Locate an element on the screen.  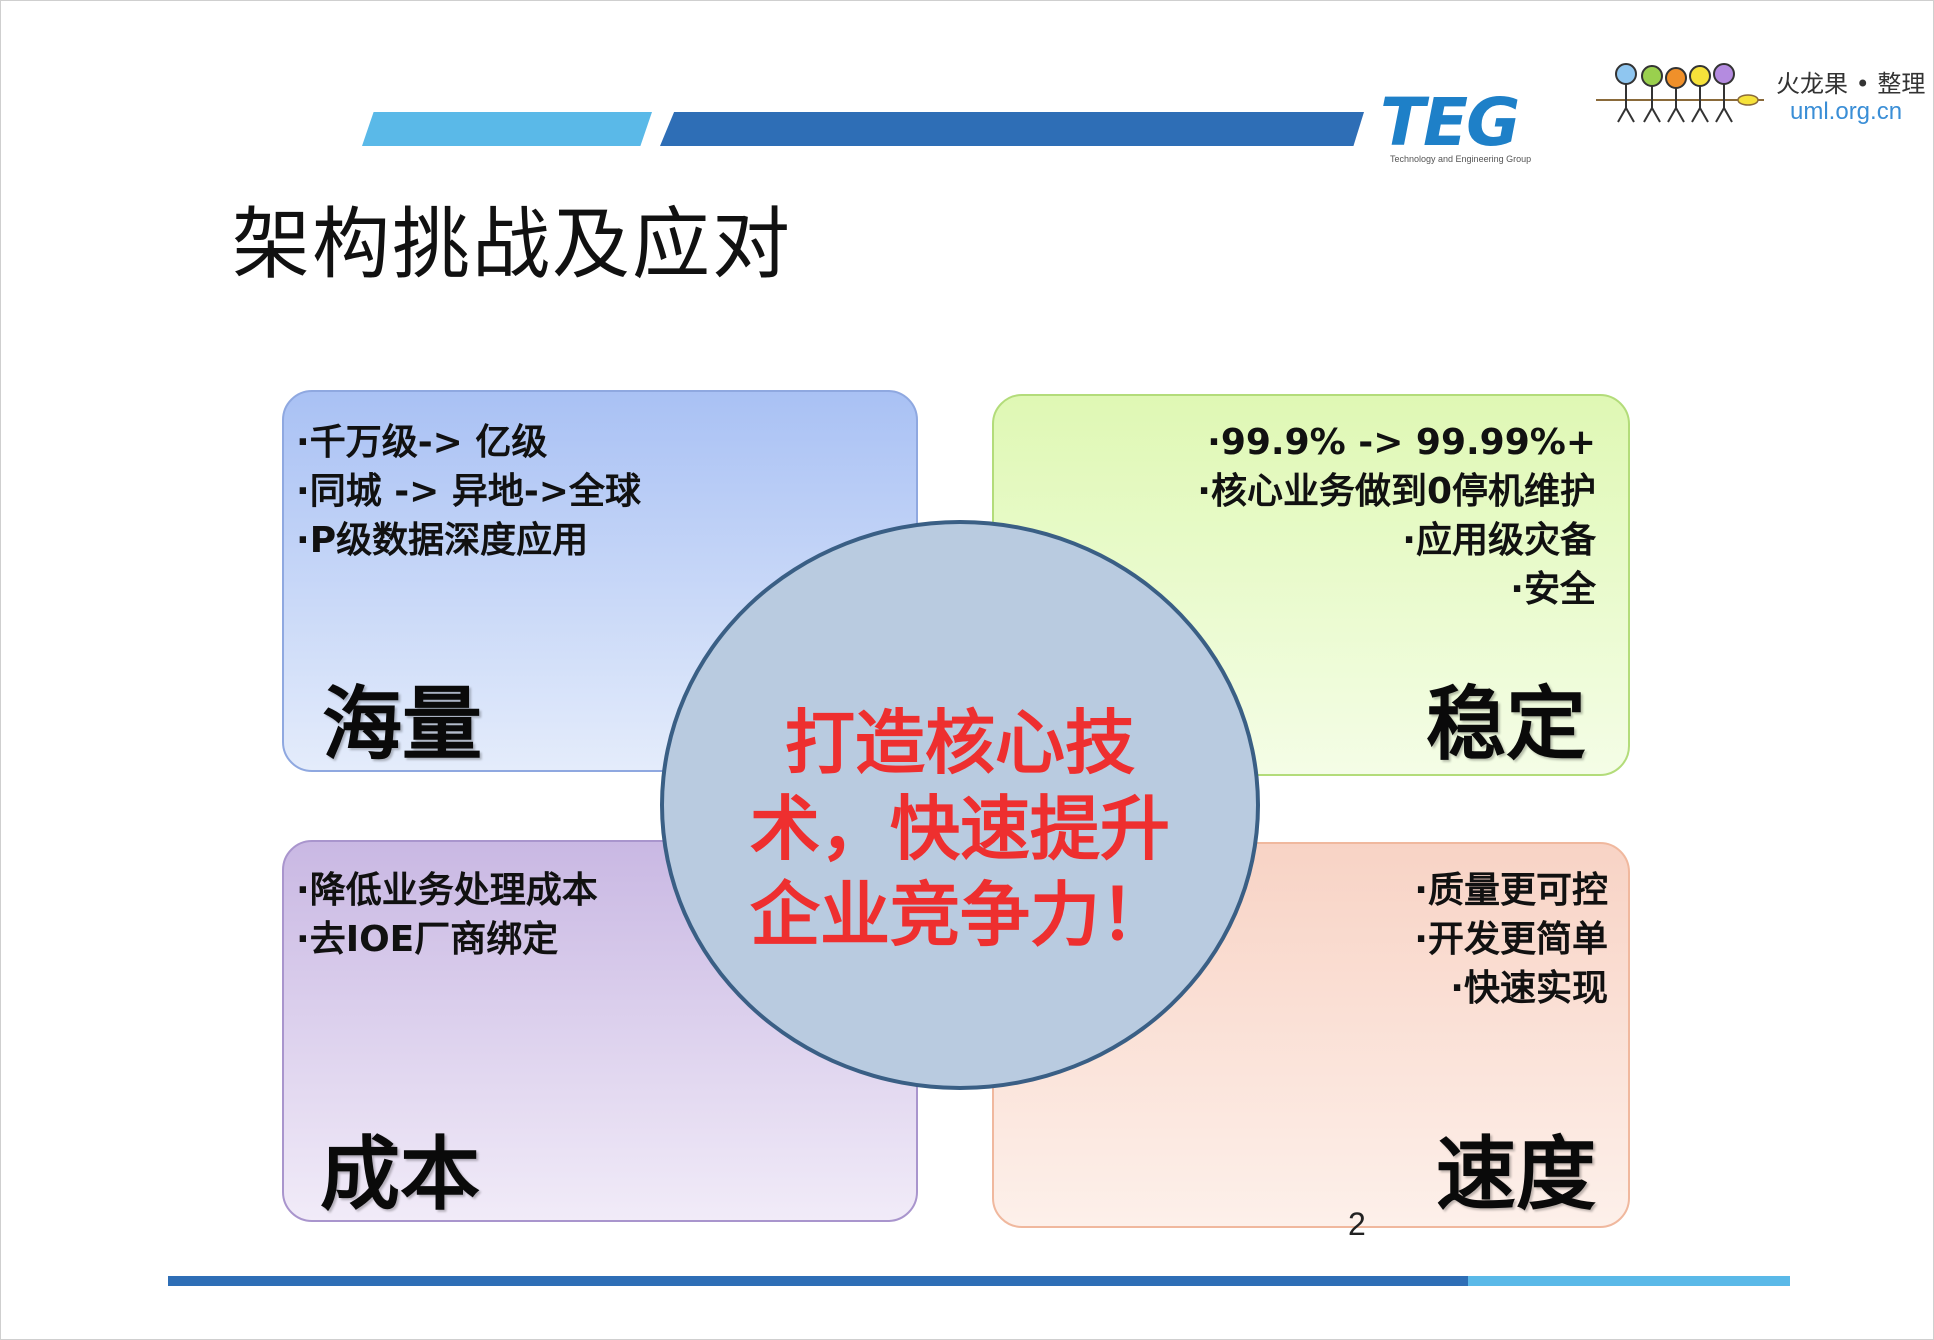
volume-label: 海量 is located at coordinates (402, 724).